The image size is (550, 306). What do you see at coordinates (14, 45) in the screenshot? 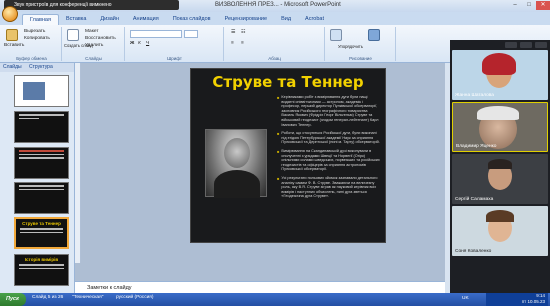
I see `paste-button: Вставить` at bounding box center [14, 45].